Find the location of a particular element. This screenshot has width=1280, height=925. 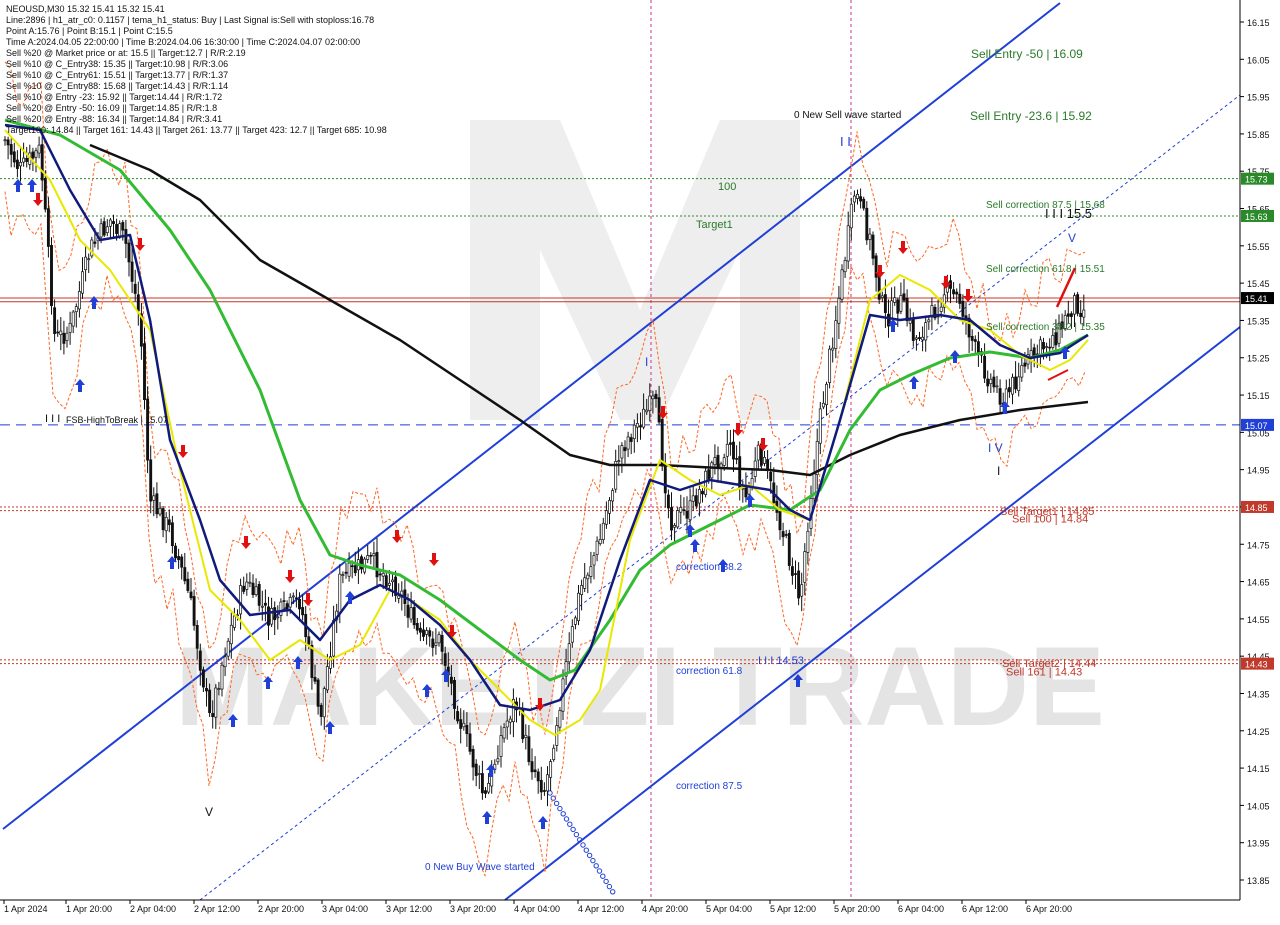

y-tick-label-2: 15.95 is located at coordinates (1258, 98).